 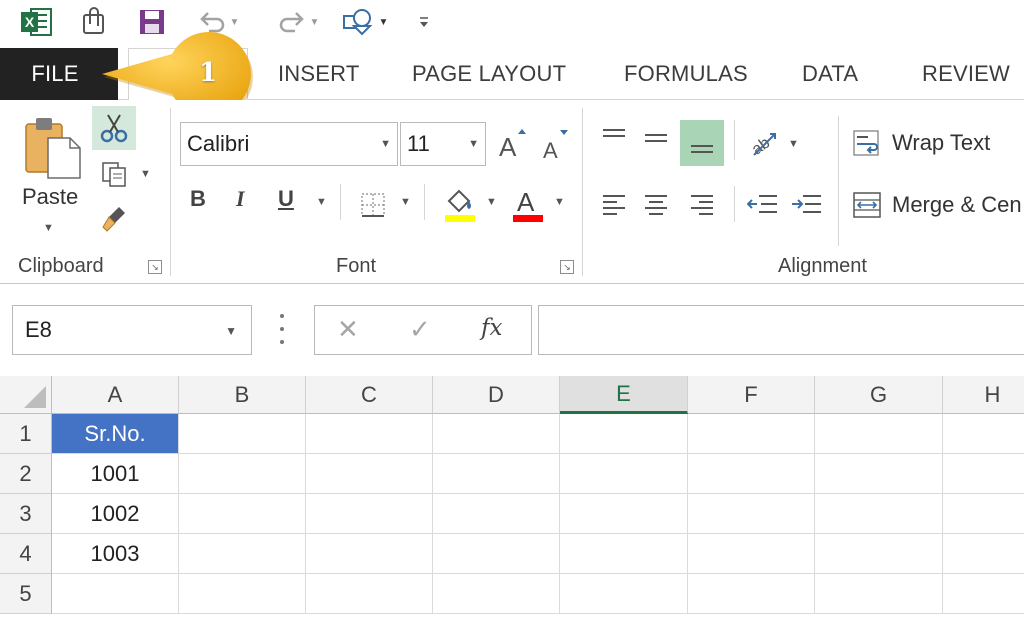 I want to click on italic-button: I, so click(x=240, y=199).